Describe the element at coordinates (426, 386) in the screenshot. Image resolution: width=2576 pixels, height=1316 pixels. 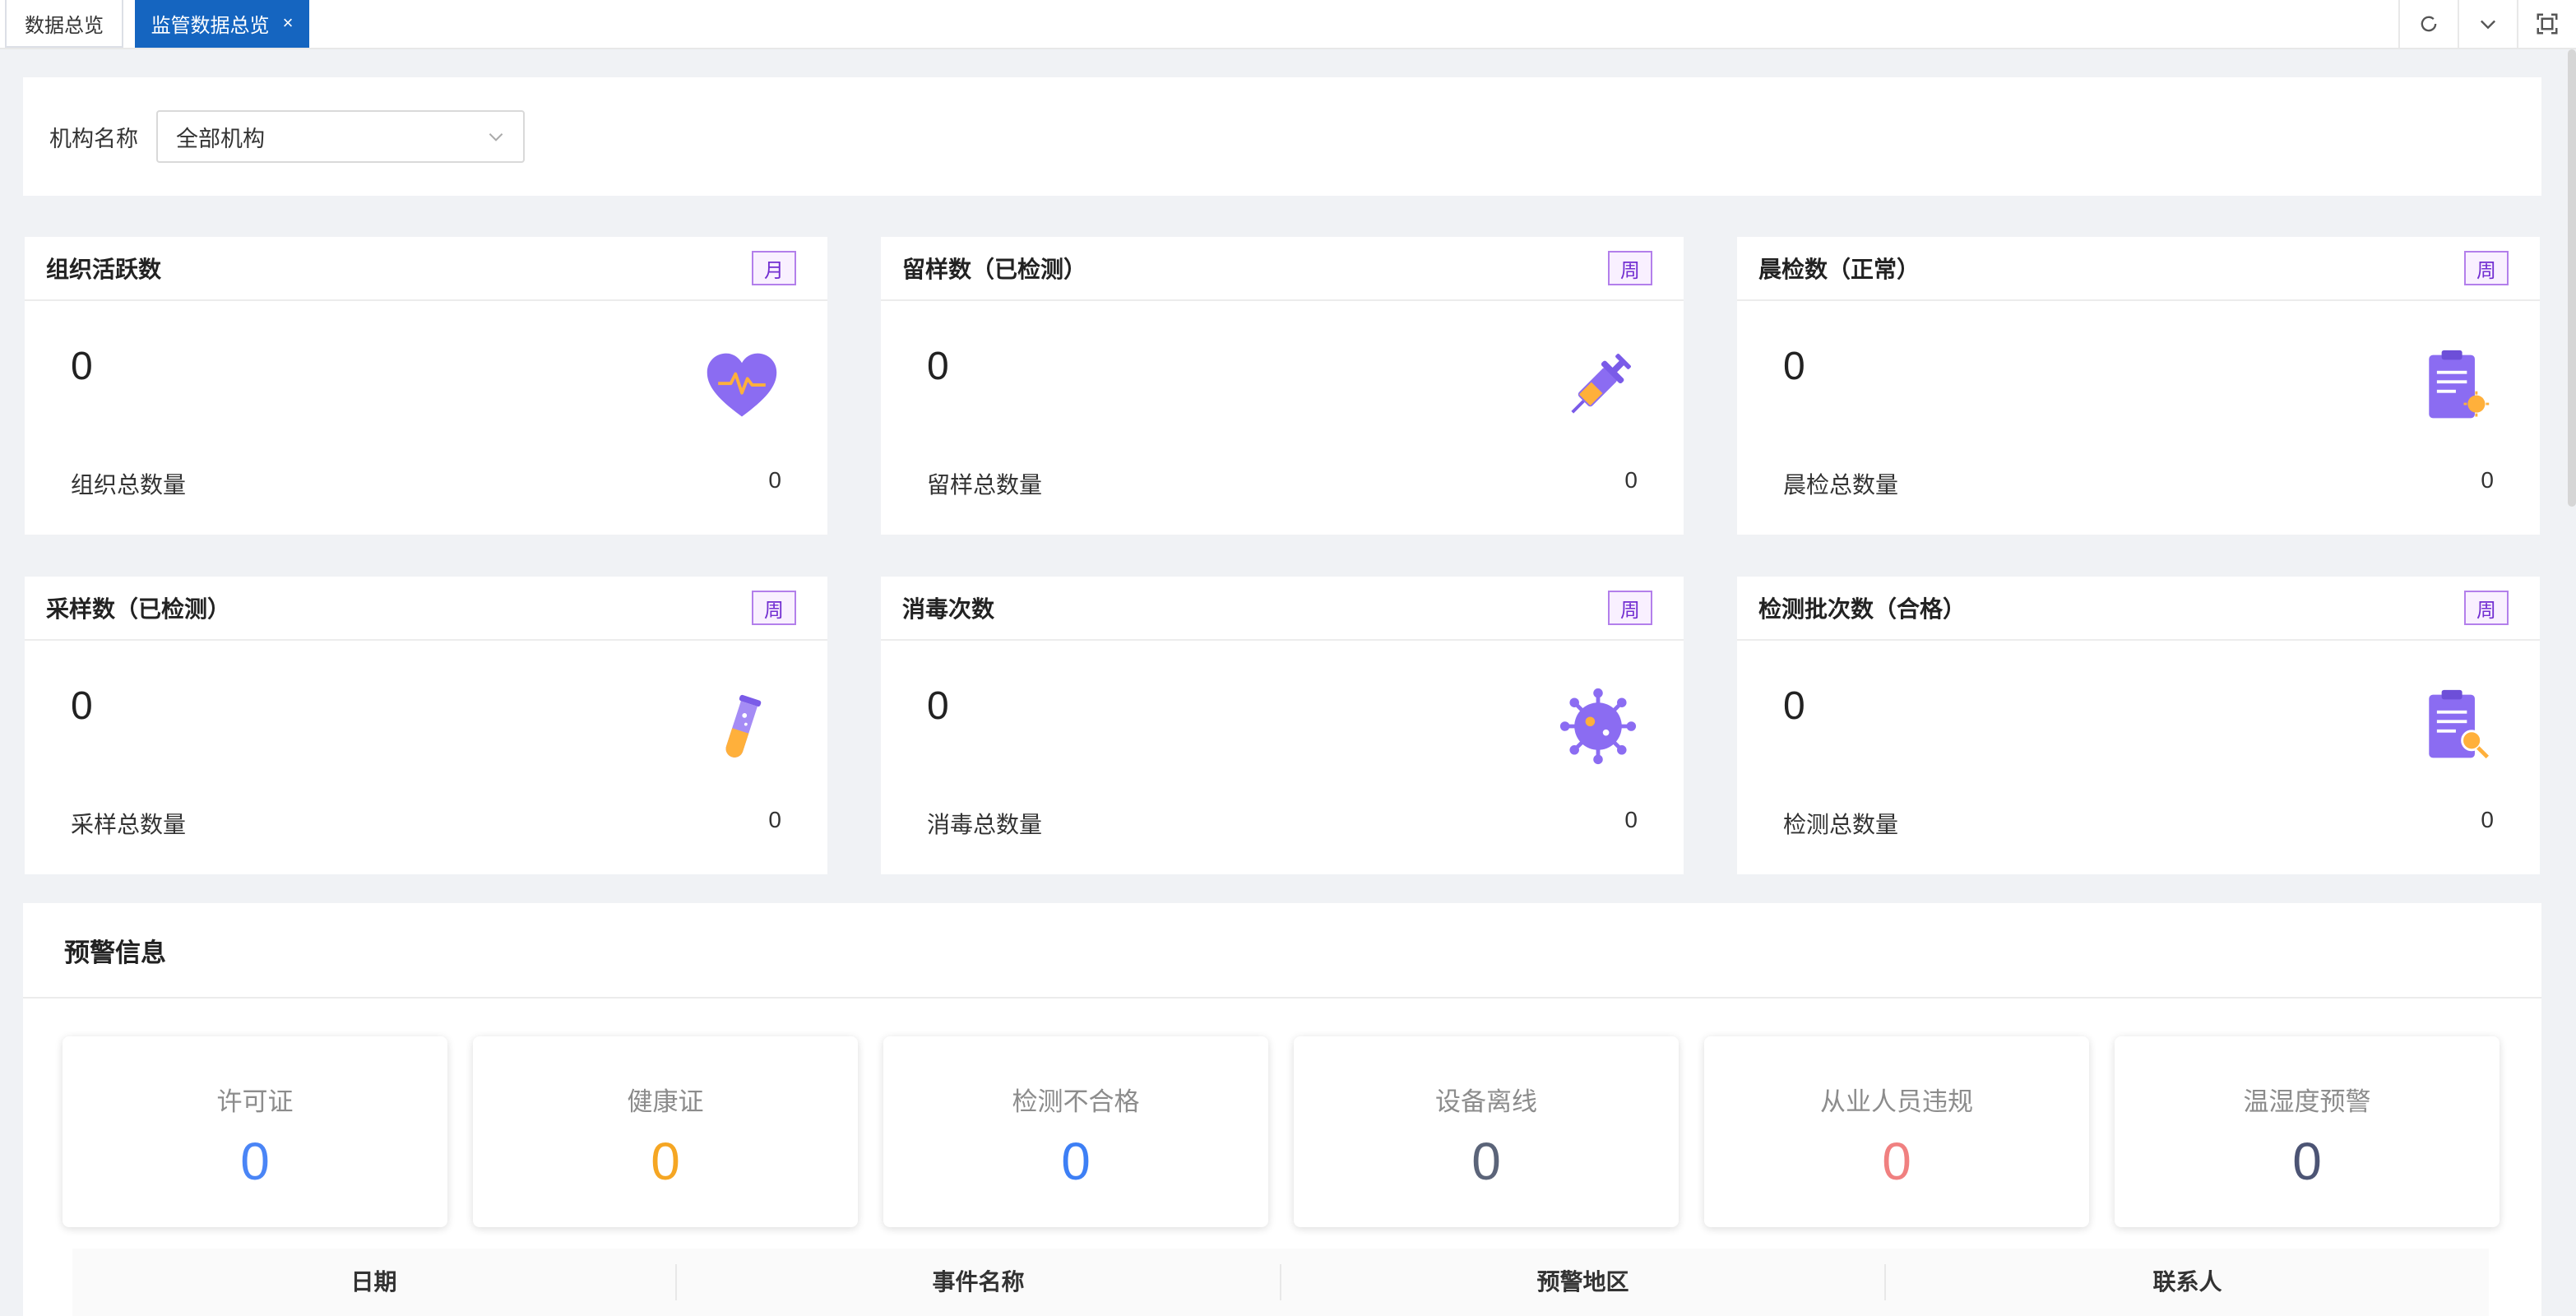
I see `stat-card-org-active: 组织活跃数 月 0 组织总数量 0` at that location.